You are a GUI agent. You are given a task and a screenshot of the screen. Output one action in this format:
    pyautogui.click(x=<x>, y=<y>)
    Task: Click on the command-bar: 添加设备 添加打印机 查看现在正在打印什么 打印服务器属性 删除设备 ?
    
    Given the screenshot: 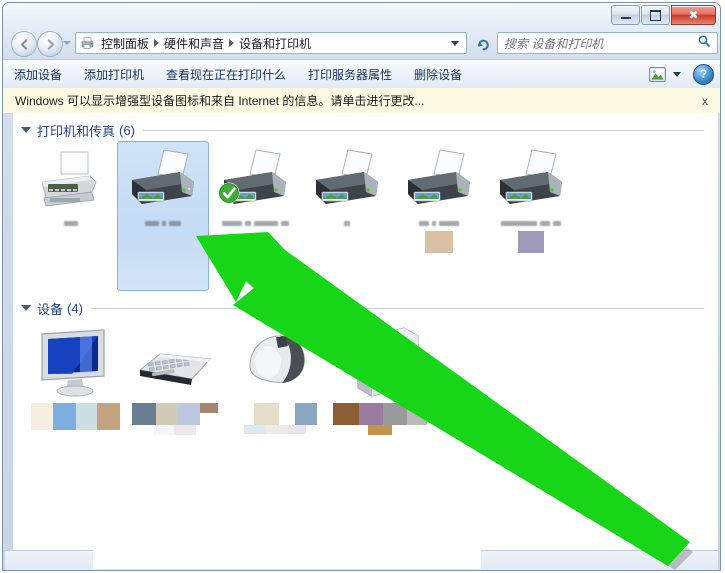 What is the action you would take?
    pyautogui.click(x=361, y=74)
    